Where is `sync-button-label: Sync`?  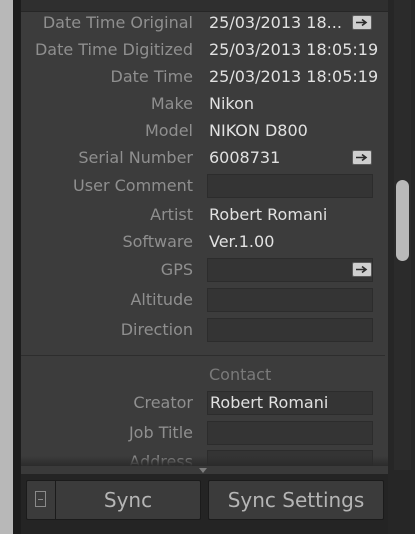
sync-button-label: Sync is located at coordinates (128, 500).